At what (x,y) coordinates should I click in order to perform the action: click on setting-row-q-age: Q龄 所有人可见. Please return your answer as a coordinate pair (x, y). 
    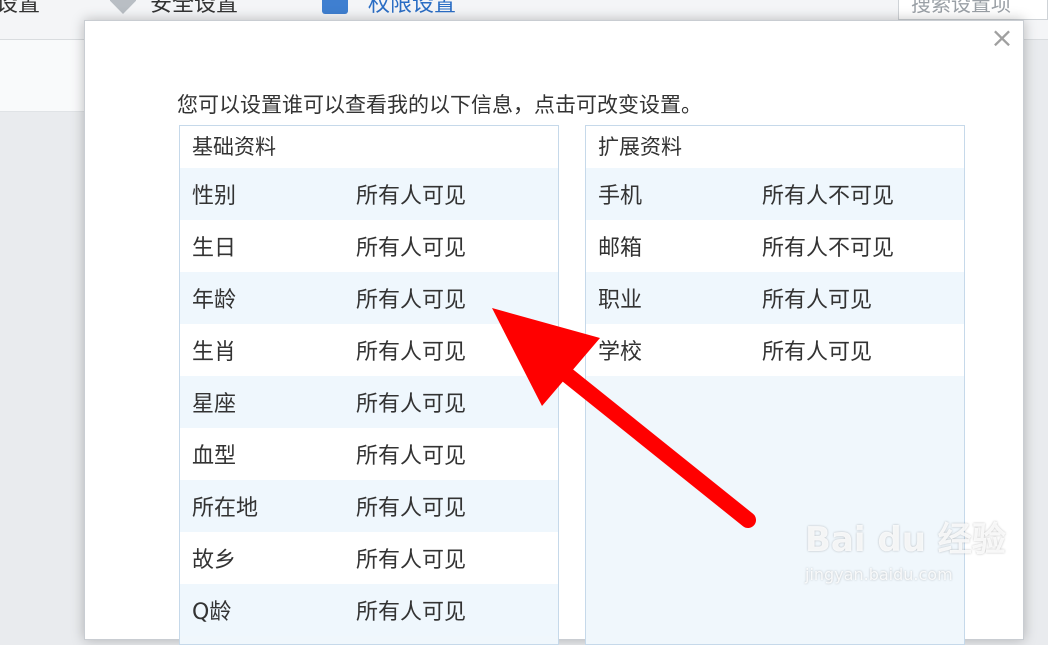
    Looking at the image, I should click on (369, 610).